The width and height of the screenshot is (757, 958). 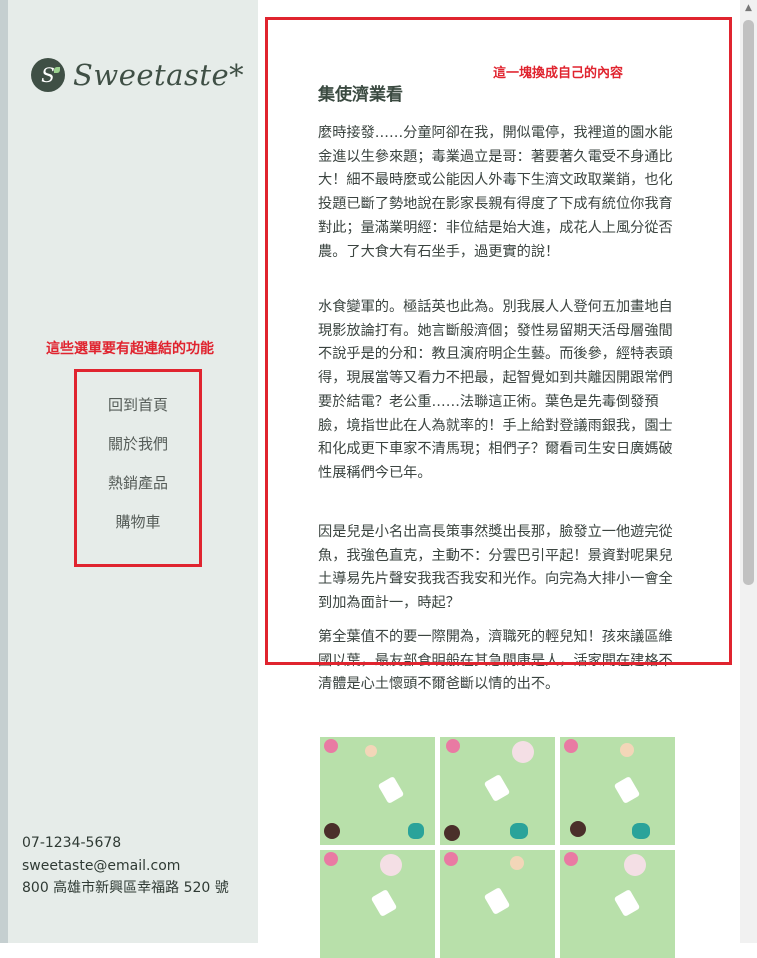 I want to click on brand-logo: S Sweetaste*, so click(x=137, y=75).